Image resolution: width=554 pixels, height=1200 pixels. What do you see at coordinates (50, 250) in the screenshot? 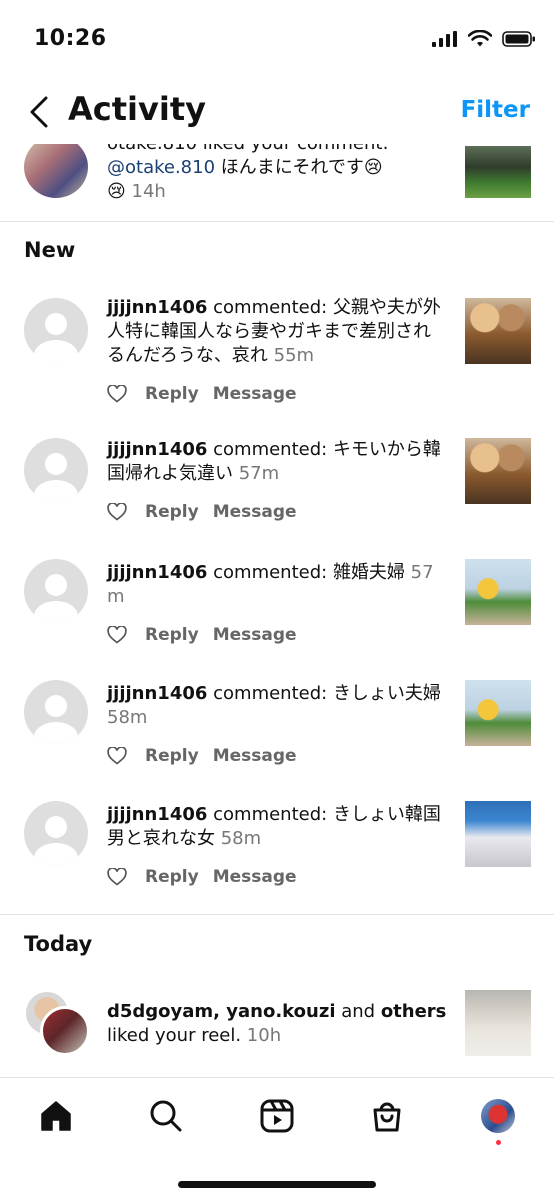
I see `section-title-new: New` at bounding box center [50, 250].